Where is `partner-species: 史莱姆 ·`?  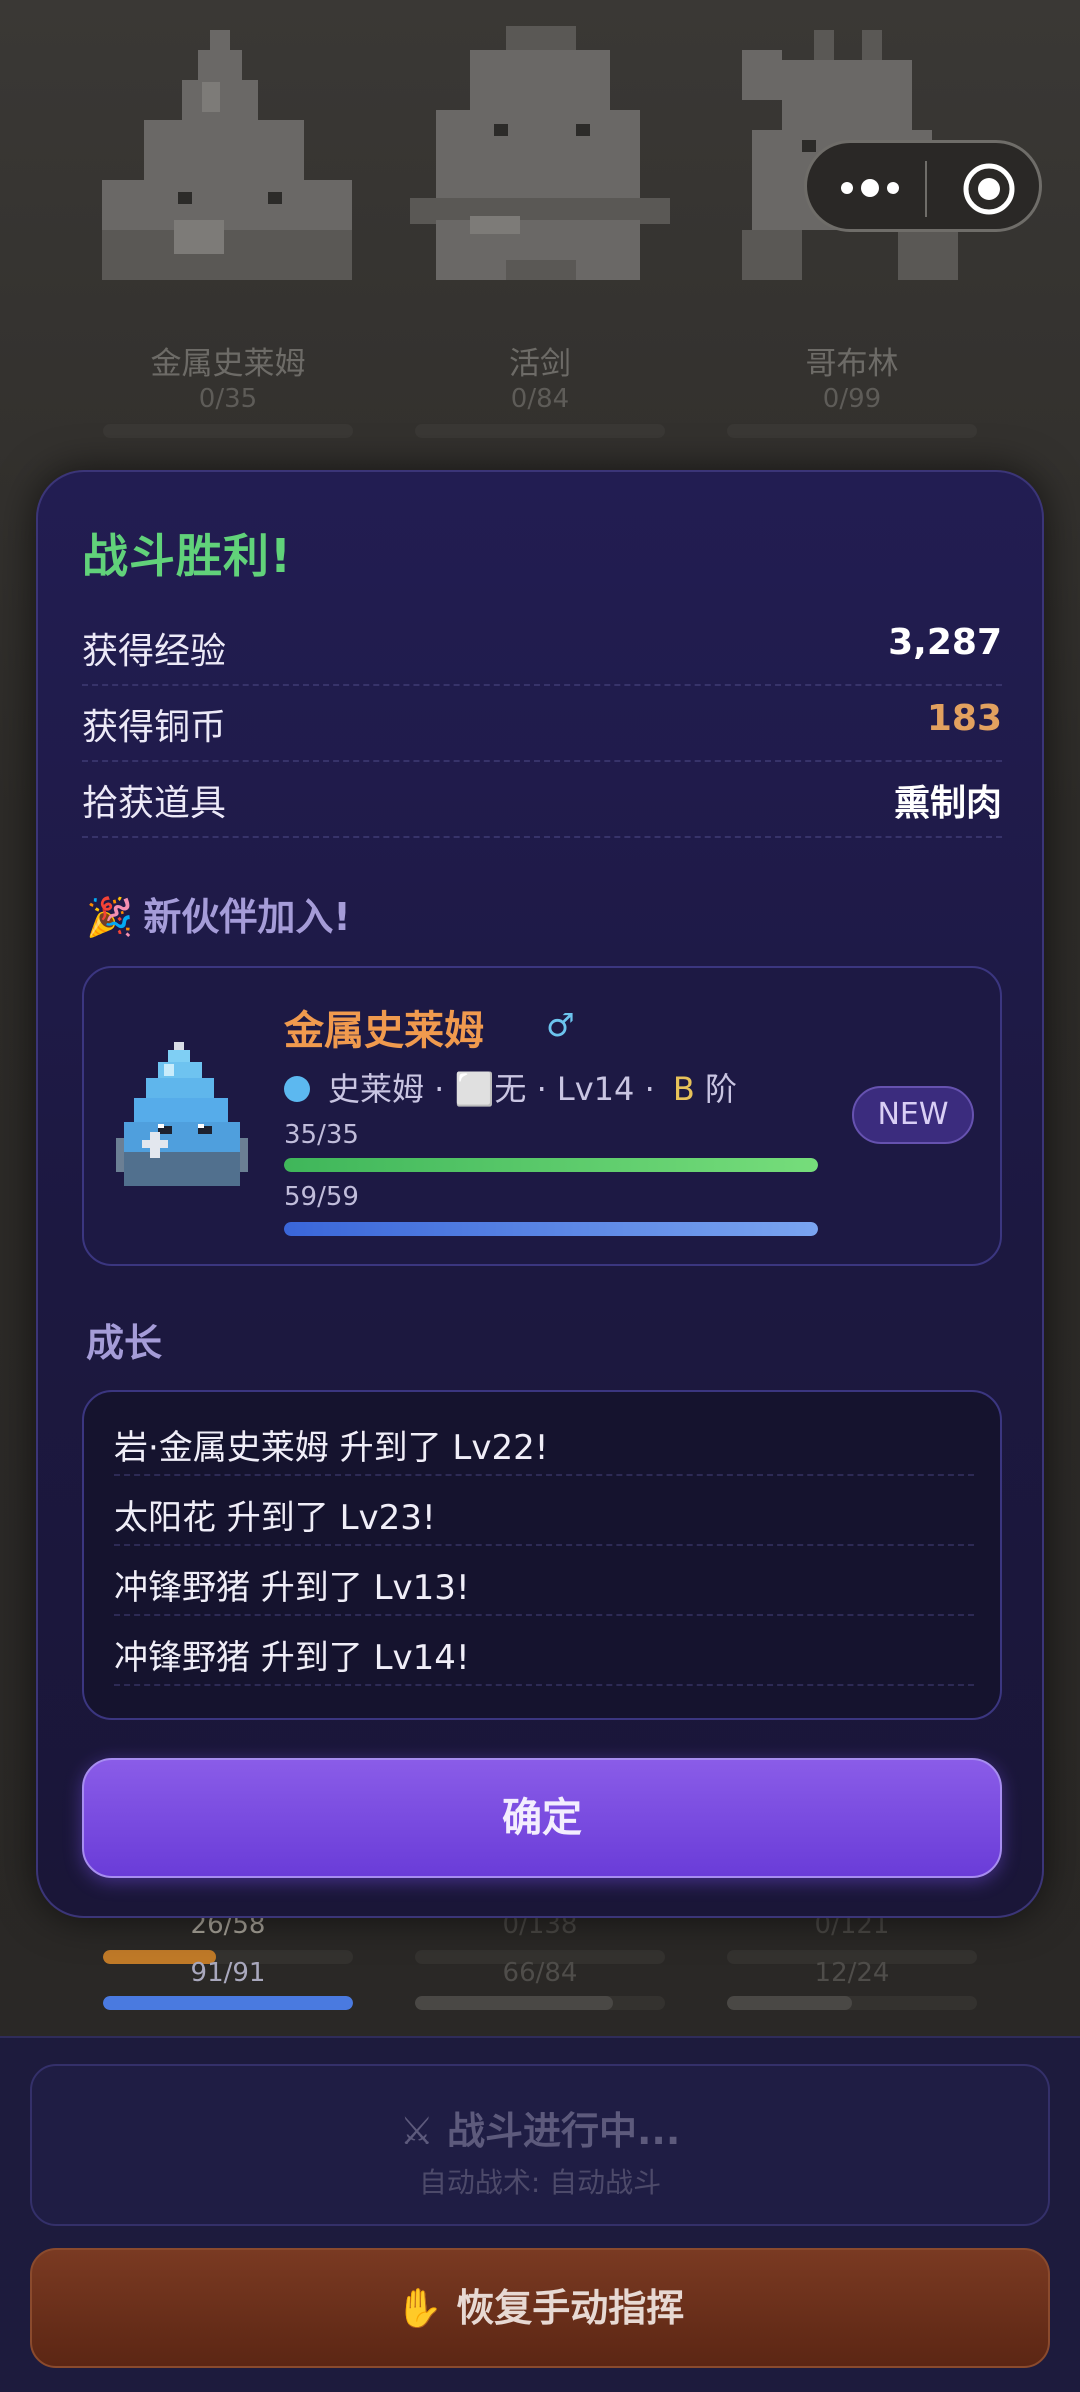 partner-species: 史莱姆 · is located at coordinates (386, 1089).